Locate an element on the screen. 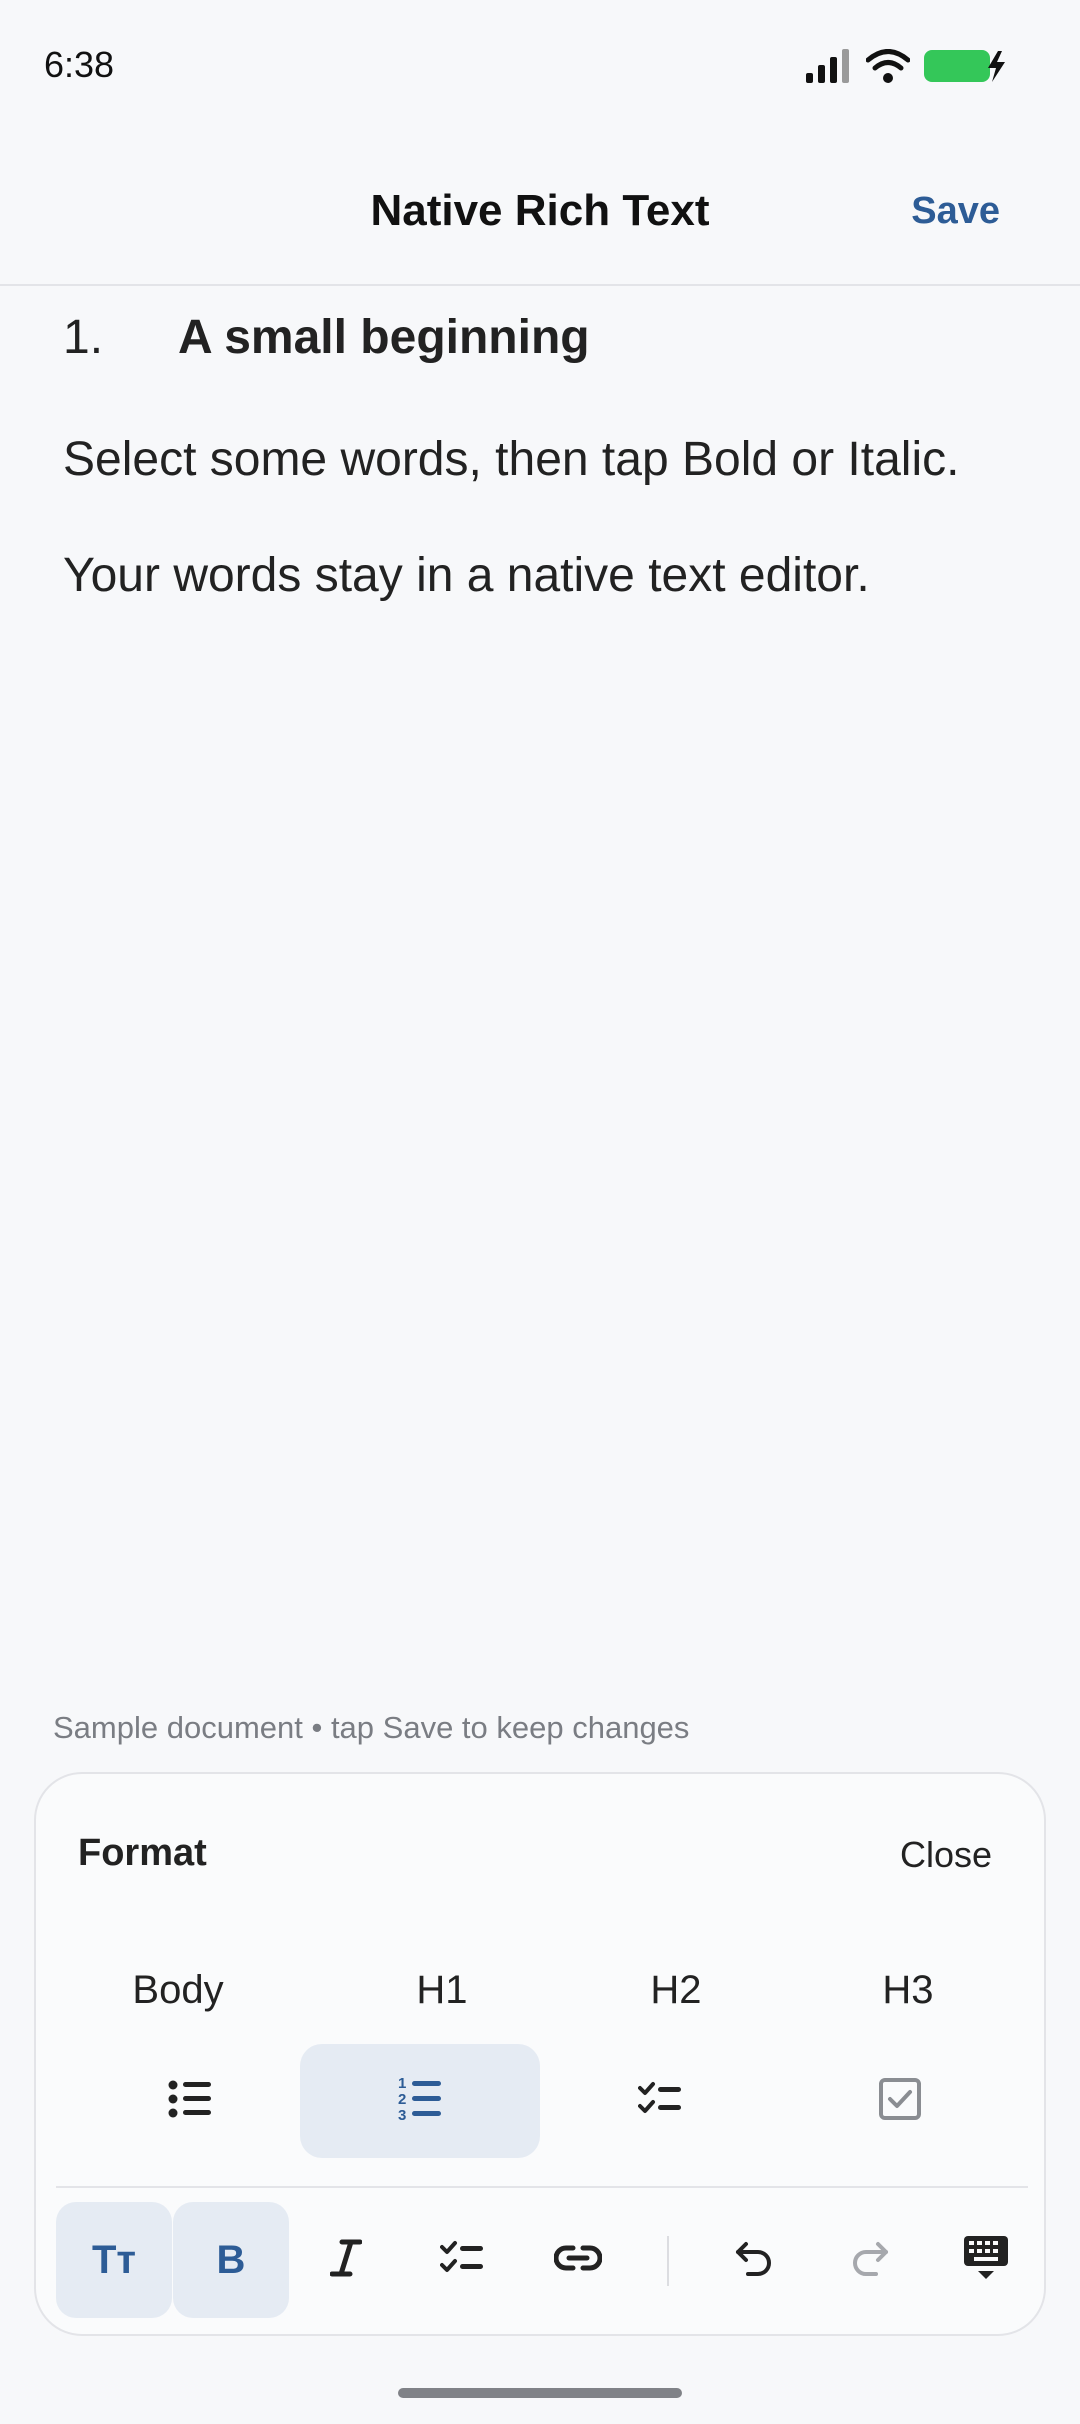  checkbox-button is located at coordinates (900, 2101).